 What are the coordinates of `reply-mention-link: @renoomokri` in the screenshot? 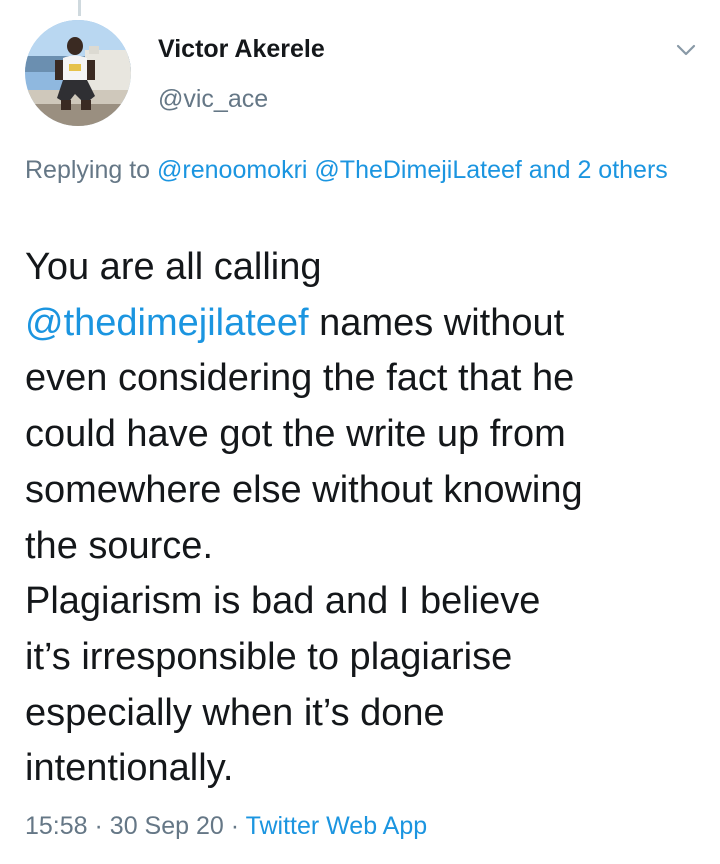 It's located at (232, 170).